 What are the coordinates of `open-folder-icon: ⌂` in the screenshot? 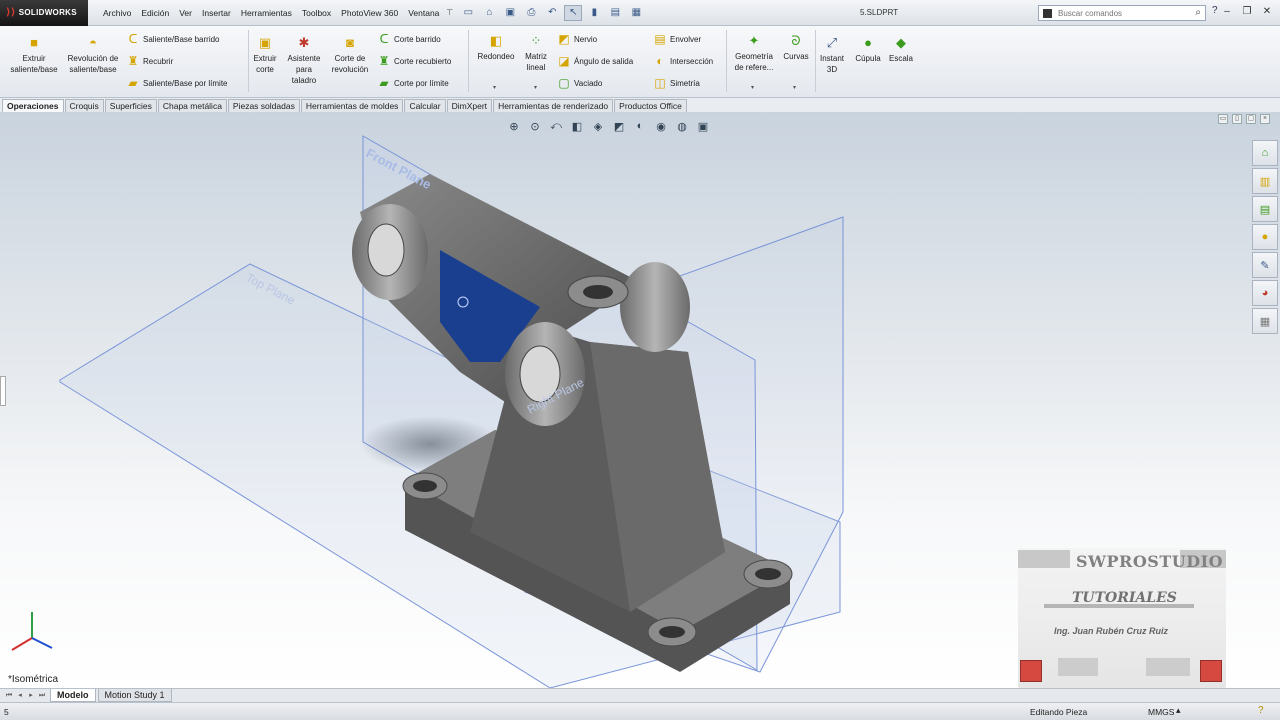 It's located at (489, 13).